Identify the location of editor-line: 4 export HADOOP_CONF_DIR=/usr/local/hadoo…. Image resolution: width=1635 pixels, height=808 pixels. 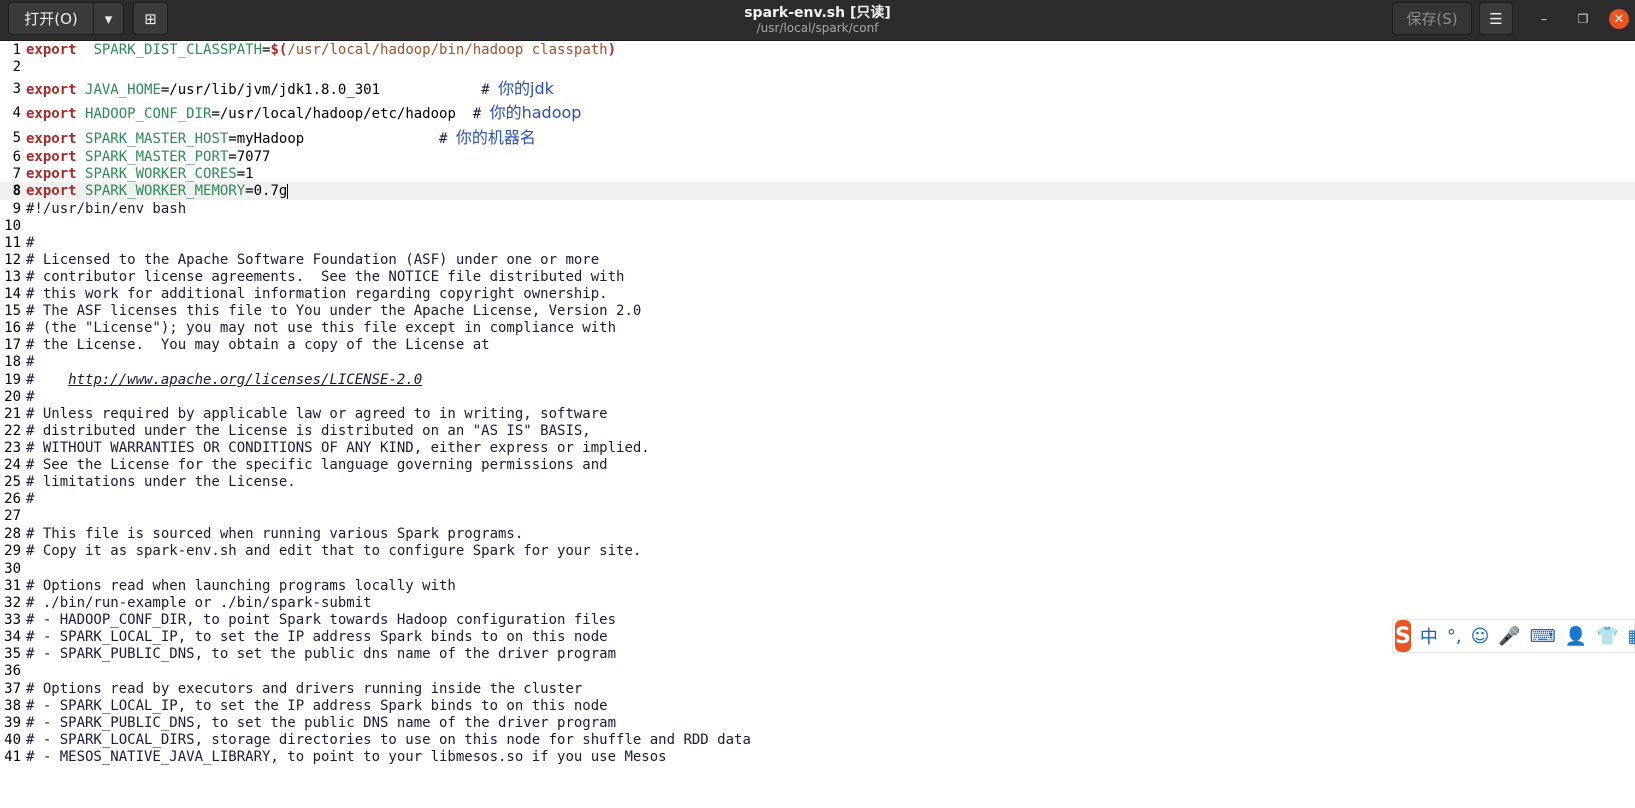
(817, 113).